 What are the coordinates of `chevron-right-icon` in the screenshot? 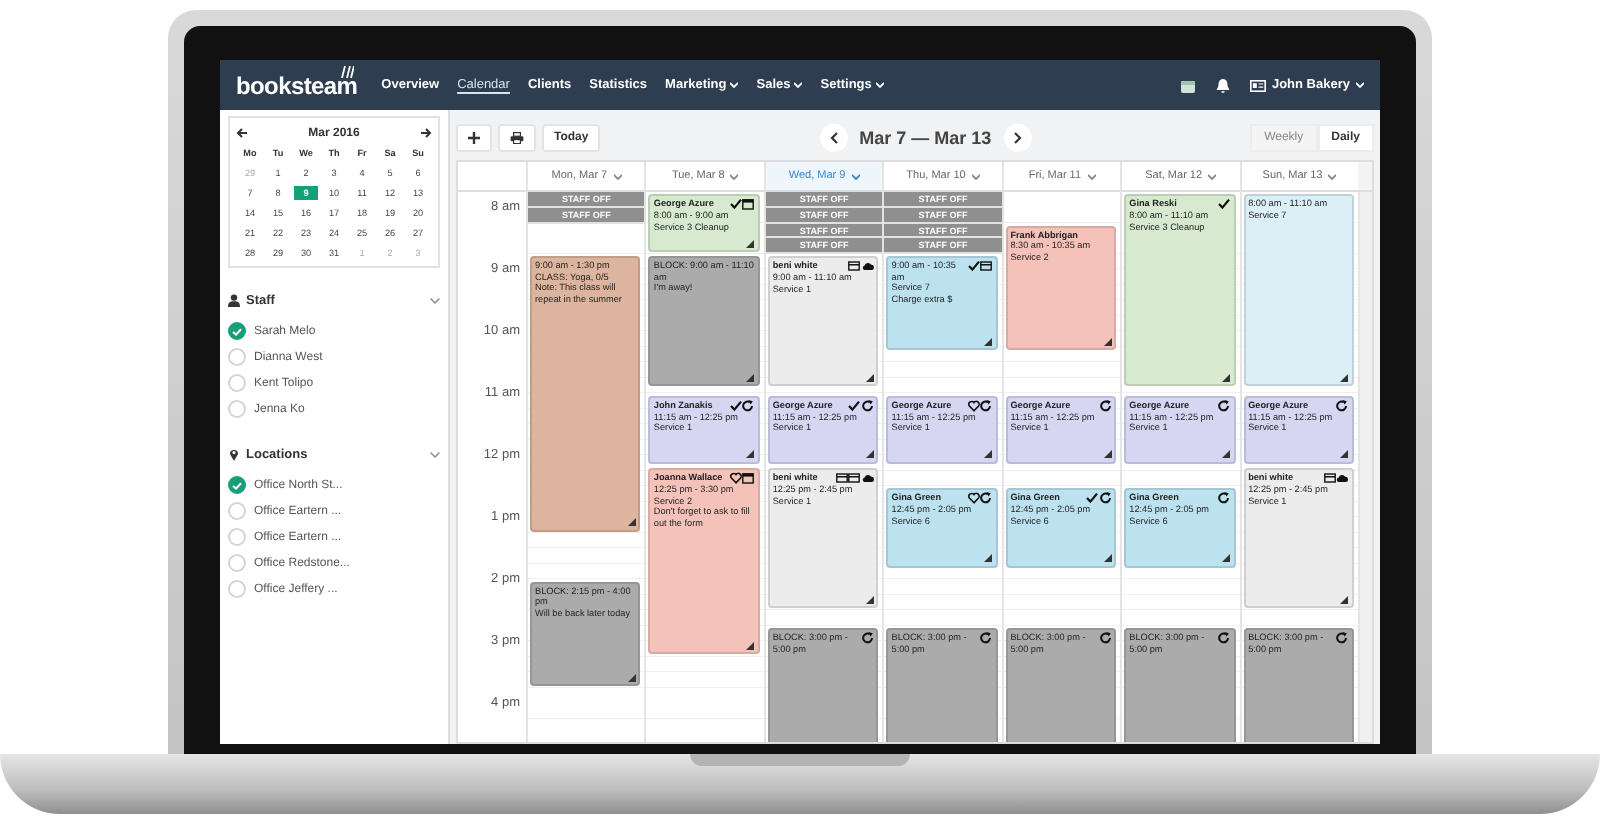 It's located at (1017, 137).